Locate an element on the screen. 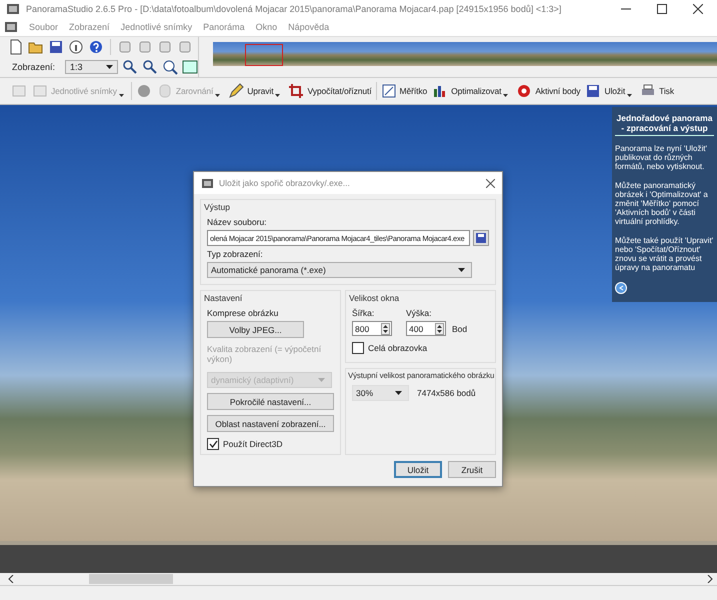 The image size is (717, 600). pencil-icon is located at coordinates (236, 91).